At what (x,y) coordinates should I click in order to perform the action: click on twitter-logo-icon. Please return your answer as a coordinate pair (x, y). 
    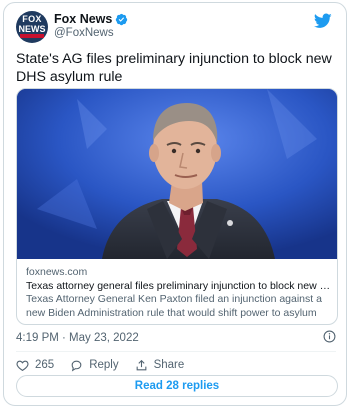
    Looking at the image, I should click on (323, 21).